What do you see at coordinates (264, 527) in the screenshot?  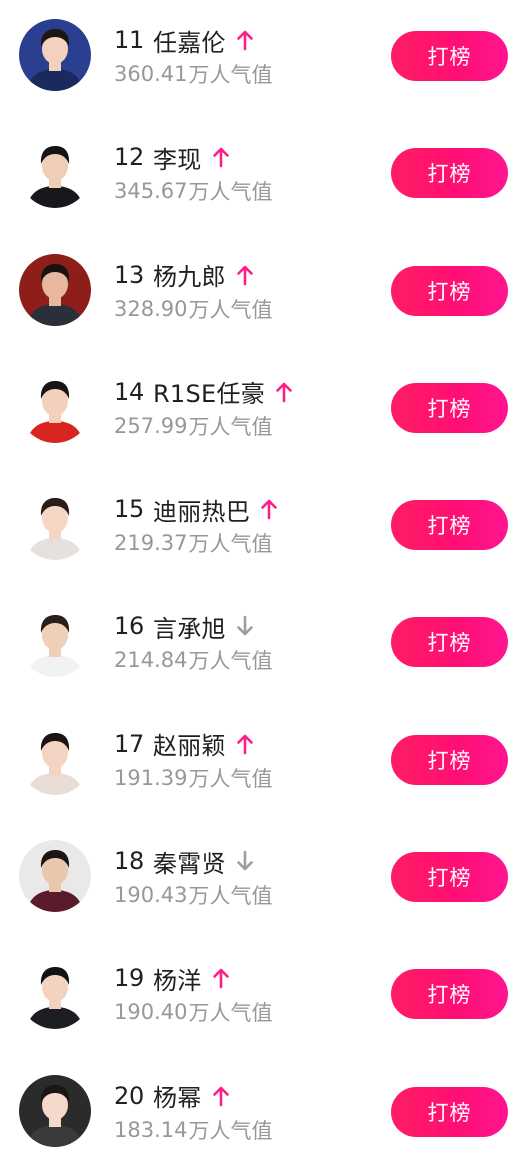 I see `ranking-row-15: 15 迪丽热巴 219.37 万人气值 打榜` at bounding box center [264, 527].